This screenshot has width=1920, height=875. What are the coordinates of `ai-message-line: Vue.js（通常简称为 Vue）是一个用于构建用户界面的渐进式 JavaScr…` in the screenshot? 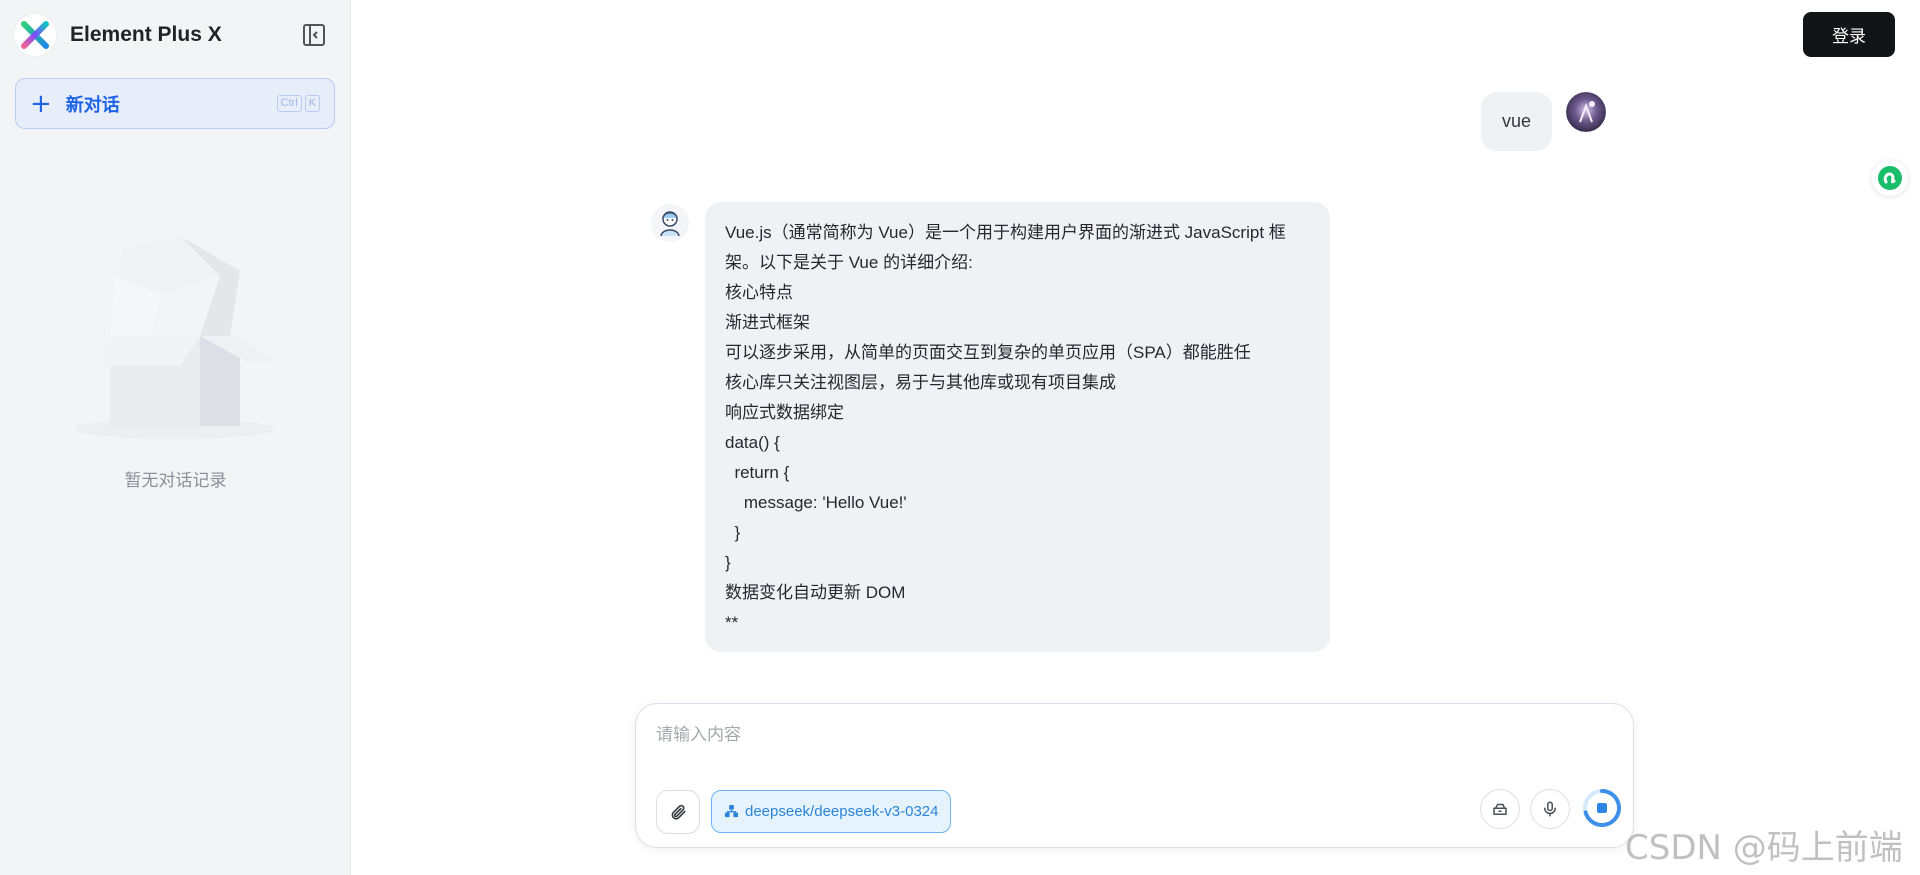 It's located at (1005, 232).